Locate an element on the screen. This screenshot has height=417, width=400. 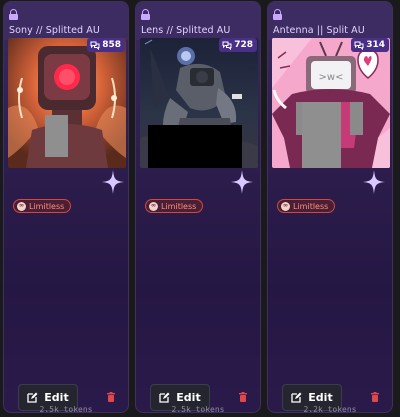
chat-count-badge: 858 is located at coordinates (106, 45).